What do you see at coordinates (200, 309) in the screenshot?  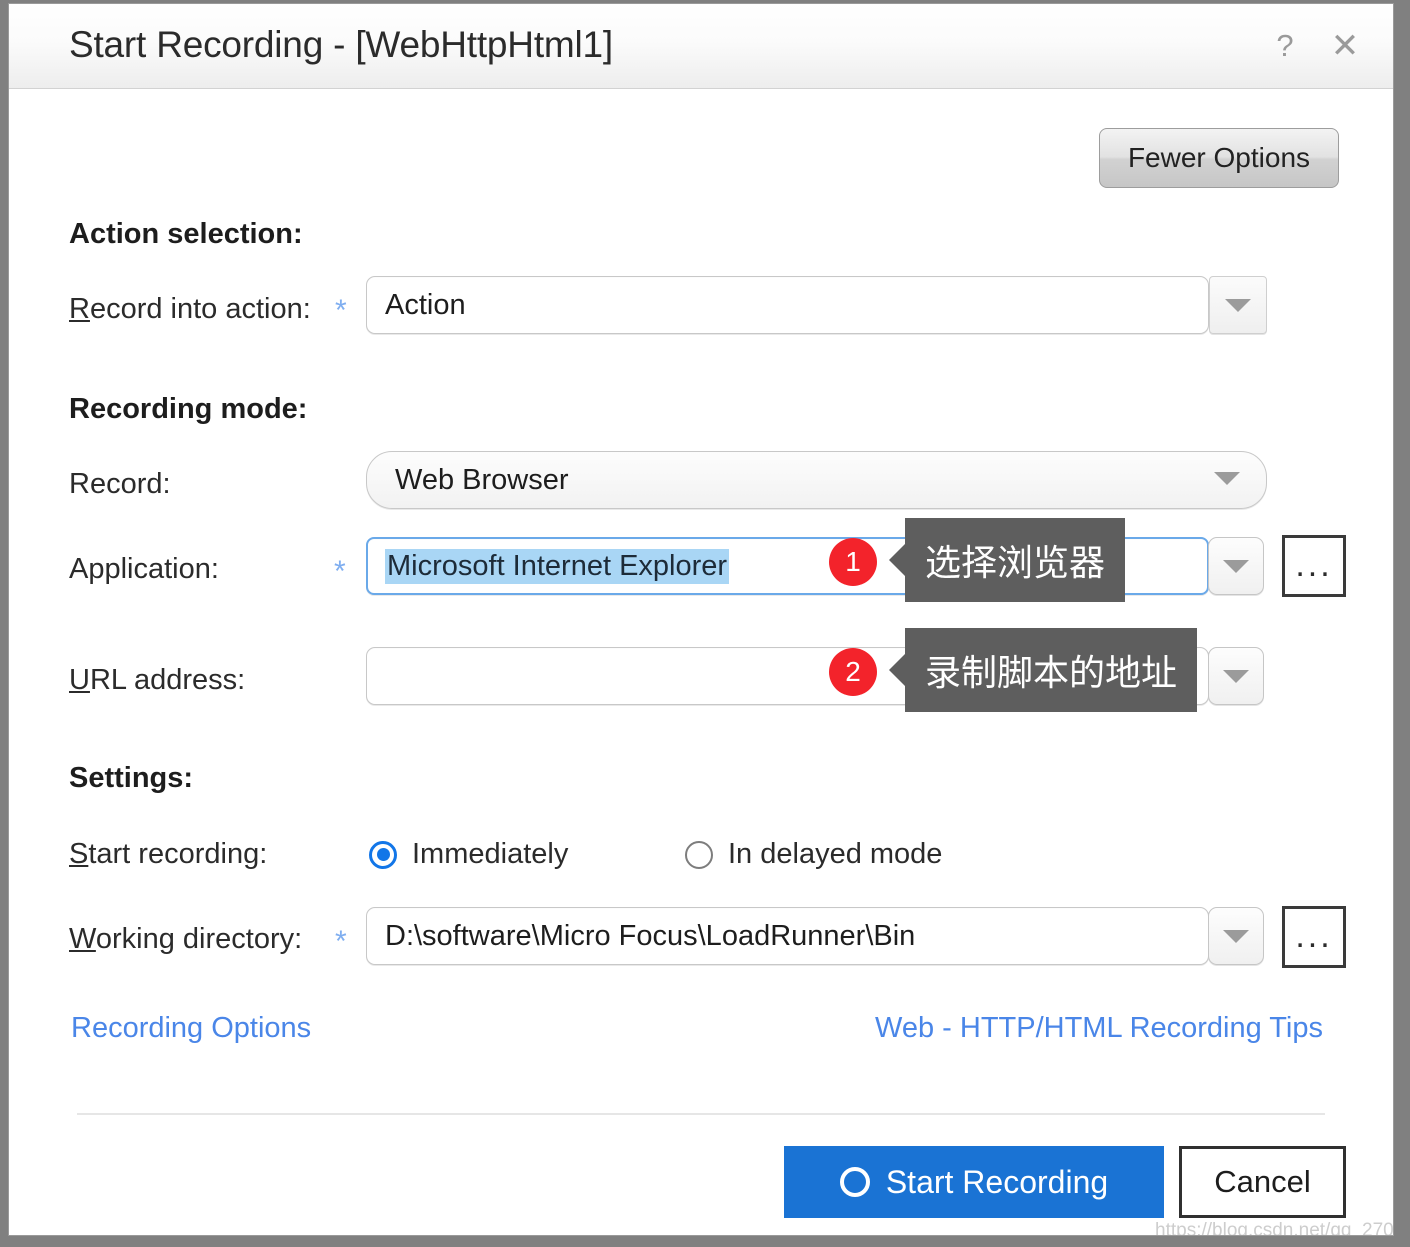 I see `label-rest: ecord into action:` at bounding box center [200, 309].